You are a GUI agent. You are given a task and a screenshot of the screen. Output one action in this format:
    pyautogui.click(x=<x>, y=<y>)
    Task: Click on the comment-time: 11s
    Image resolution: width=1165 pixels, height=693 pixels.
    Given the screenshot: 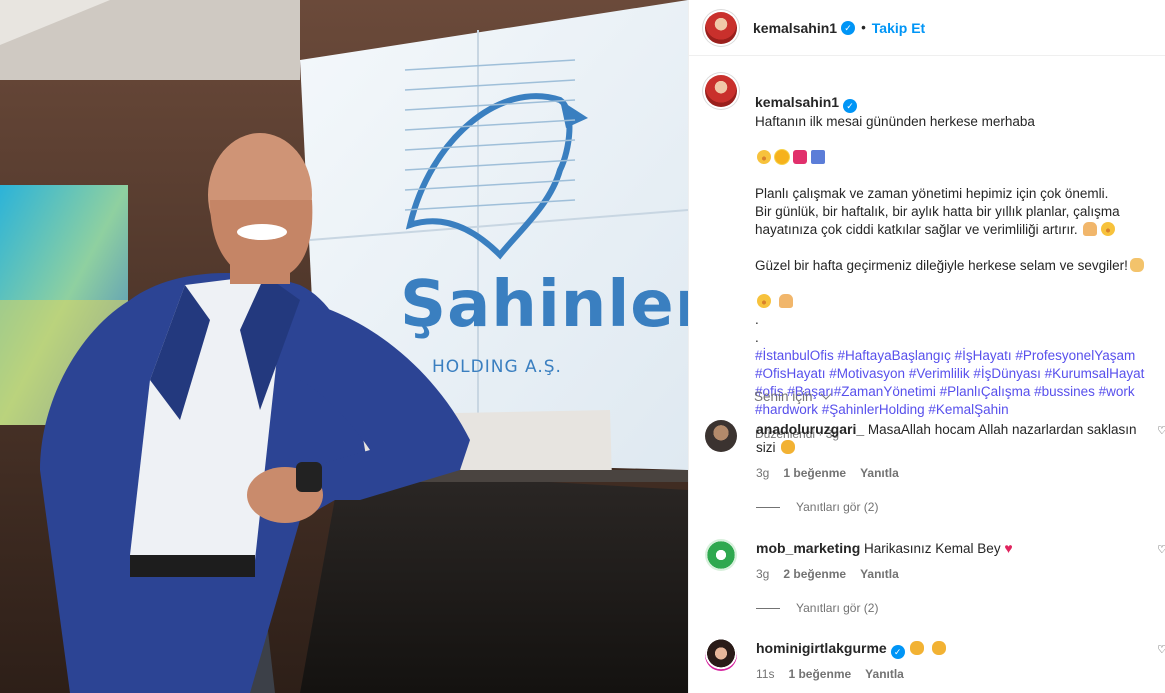 What is the action you would take?
    pyautogui.click(x=765, y=674)
    